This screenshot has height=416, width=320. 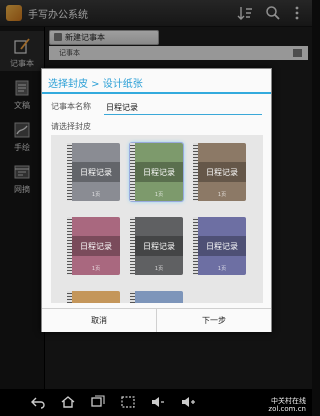 What do you see at coordinates (288, 401) in the screenshot?
I see `watermark-line1: 中关村在线` at bounding box center [288, 401].